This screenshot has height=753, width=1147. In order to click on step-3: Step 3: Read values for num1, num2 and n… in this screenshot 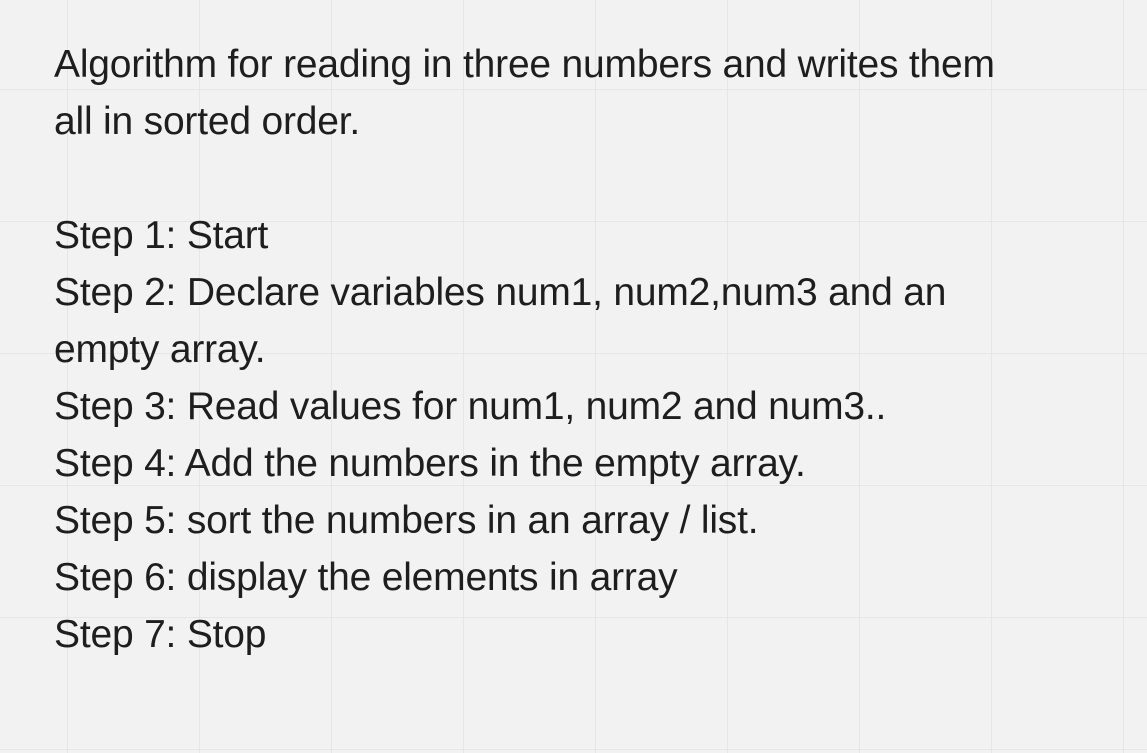, I will do `click(470, 406)`.